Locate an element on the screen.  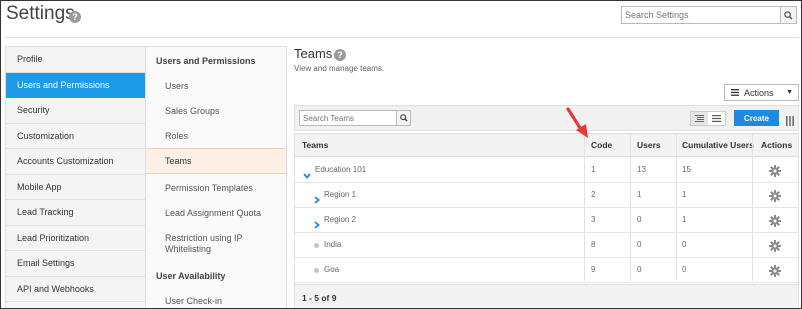
annotation-arrow-icon is located at coordinates (577, 122).